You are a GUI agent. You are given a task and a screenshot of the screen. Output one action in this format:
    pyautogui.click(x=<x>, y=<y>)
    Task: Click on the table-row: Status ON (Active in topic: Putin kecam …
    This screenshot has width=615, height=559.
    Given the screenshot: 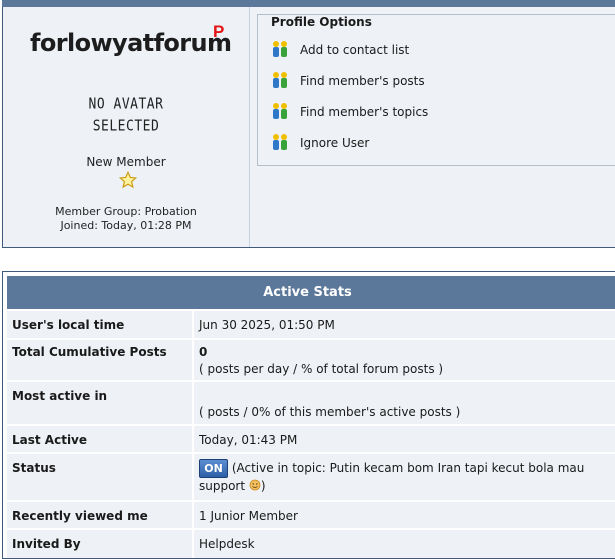 What is the action you would take?
    pyautogui.click(x=311, y=477)
    